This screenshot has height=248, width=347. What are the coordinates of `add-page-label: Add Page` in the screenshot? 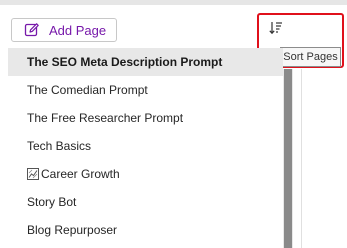 It's located at (78, 30).